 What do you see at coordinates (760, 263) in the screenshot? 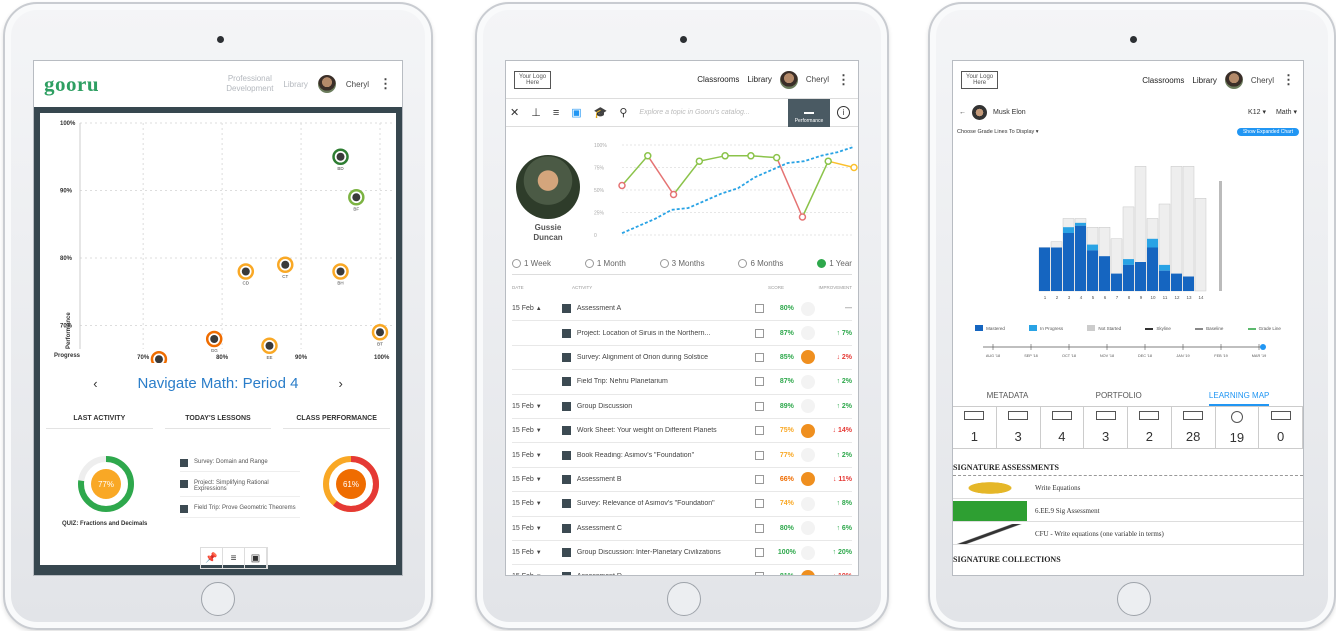
I see `range-option: 6 Months` at bounding box center [760, 263].